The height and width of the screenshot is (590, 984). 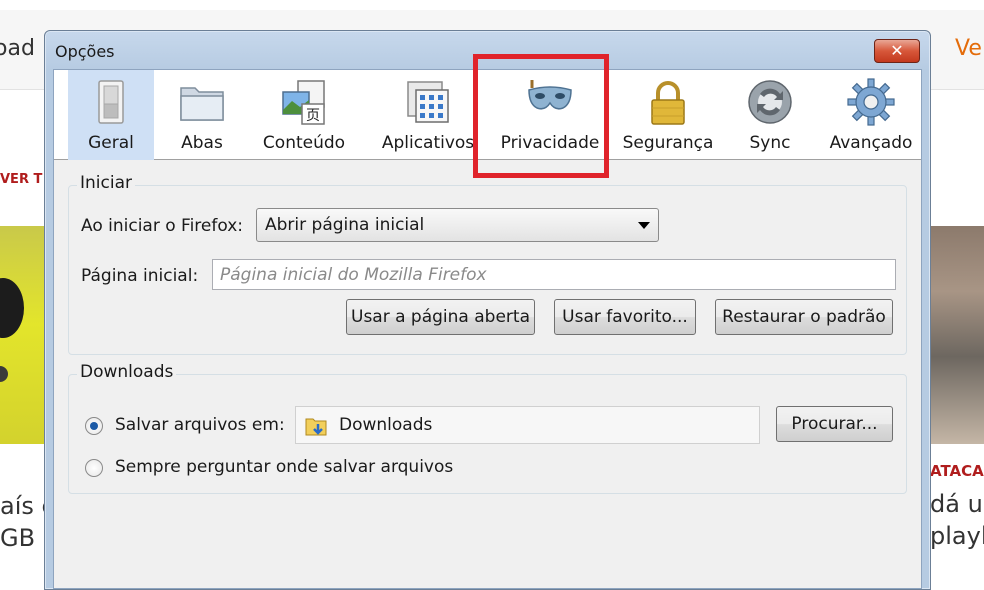 I want to click on tab-conteudo: 页 Conteúdo, so click(x=304, y=115).